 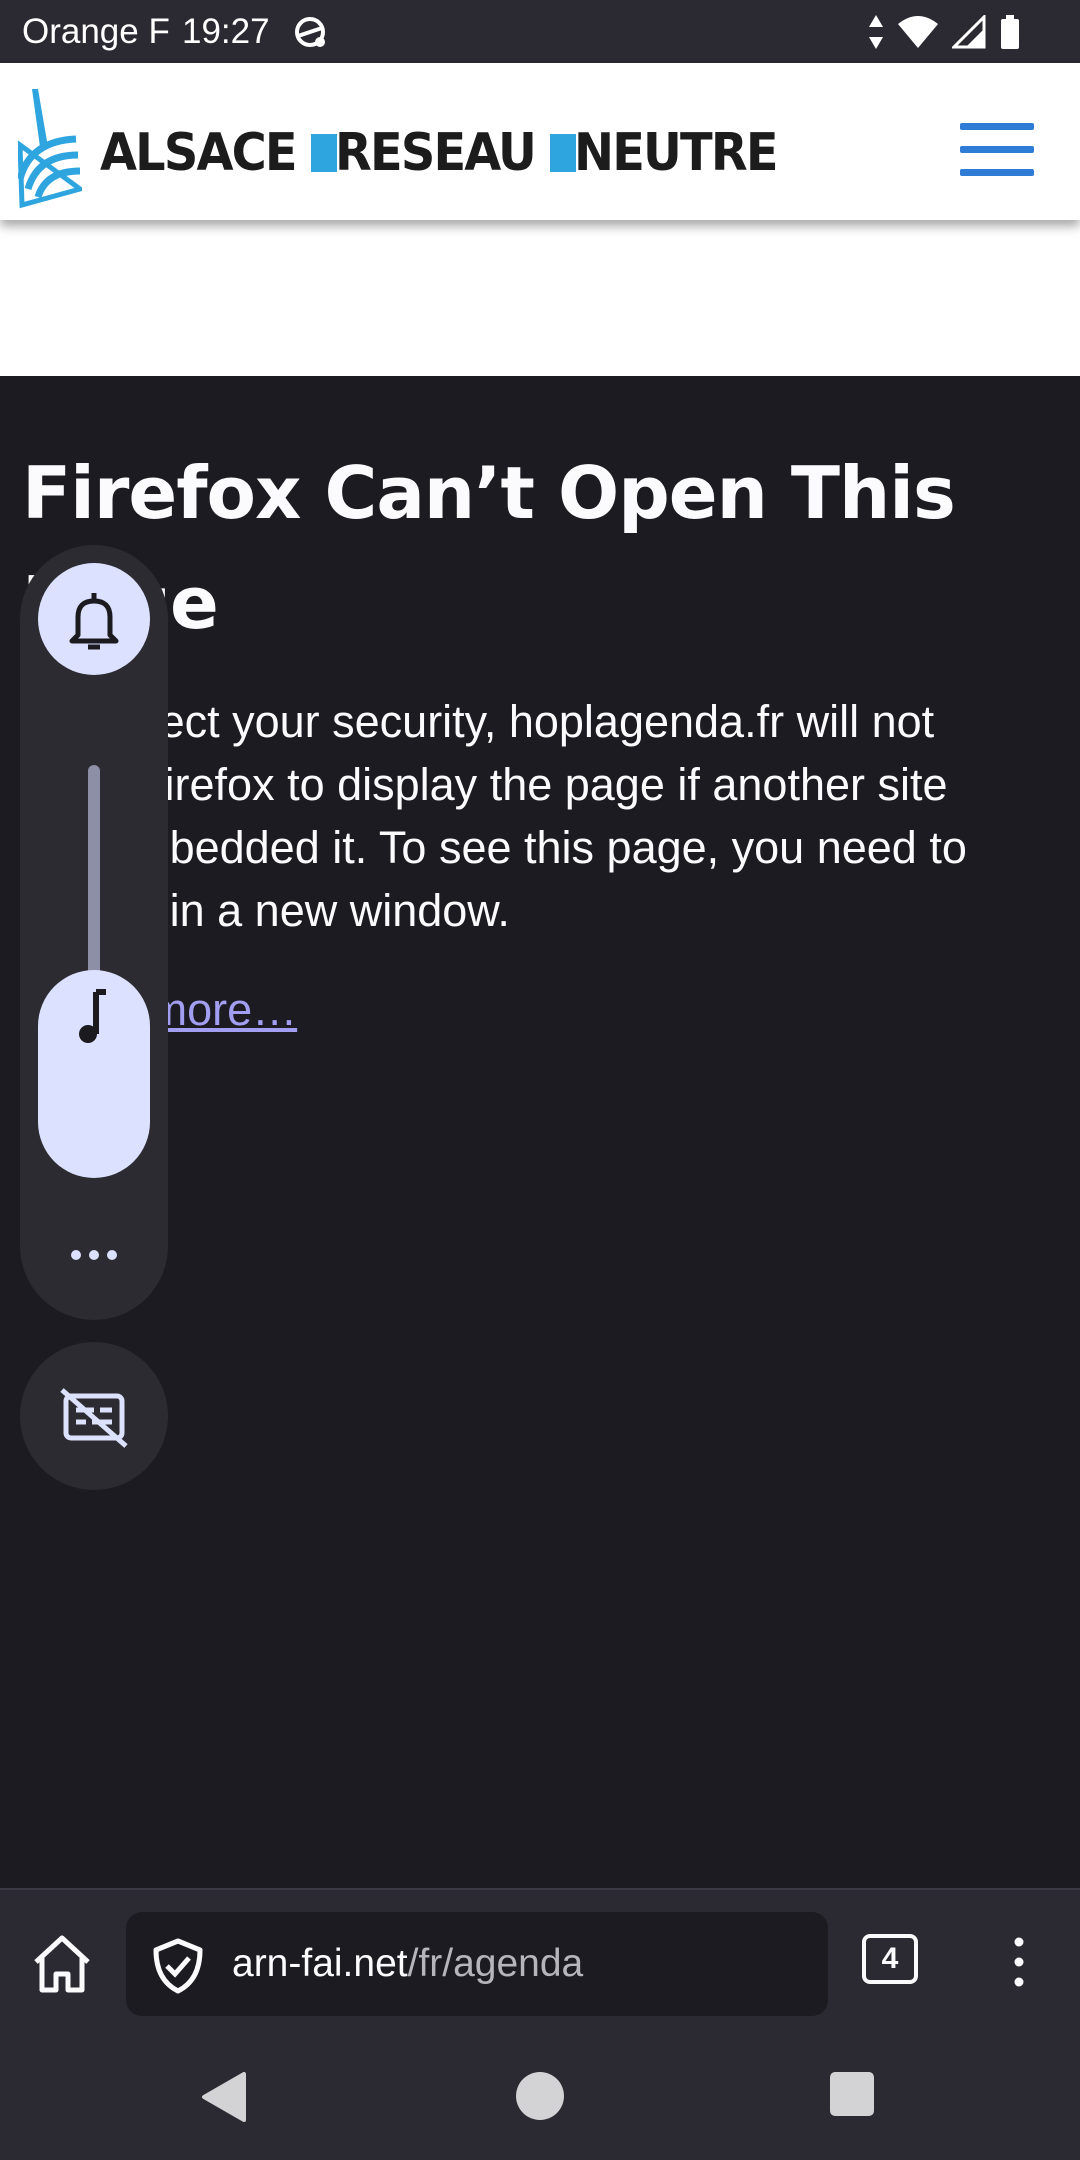 What do you see at coordinates (676, 153) in the screenshot?
I see `brand-word-neutre: NEUTRE` at bounding box center [676, 153].